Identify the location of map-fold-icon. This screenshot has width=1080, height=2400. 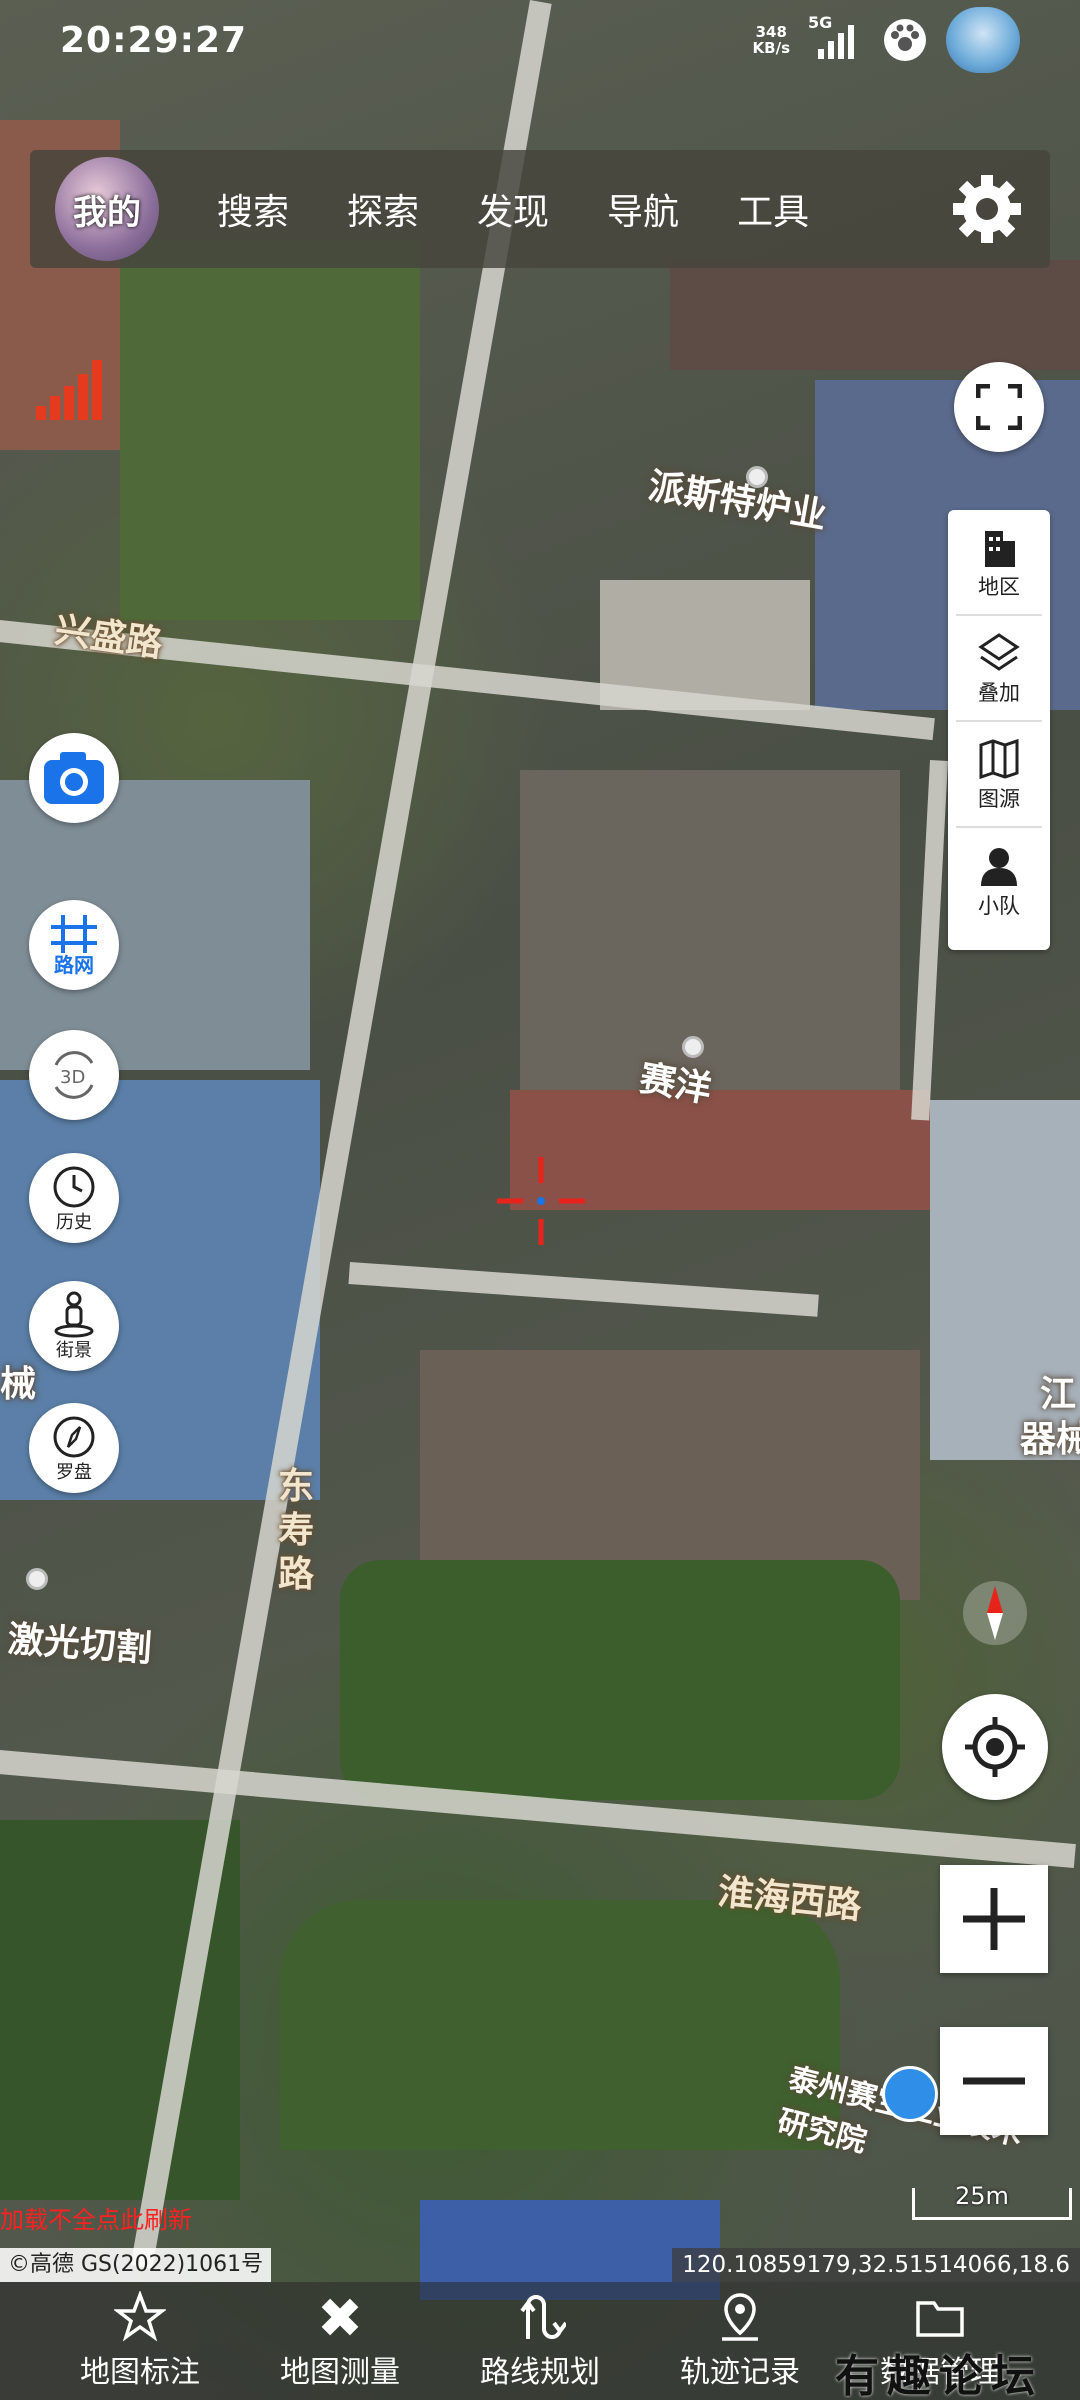
(999, 759).